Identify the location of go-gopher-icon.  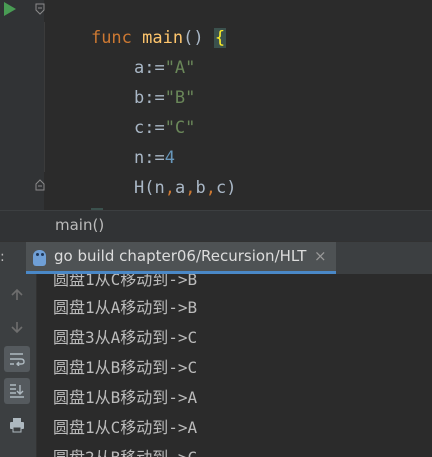
(39, 258).